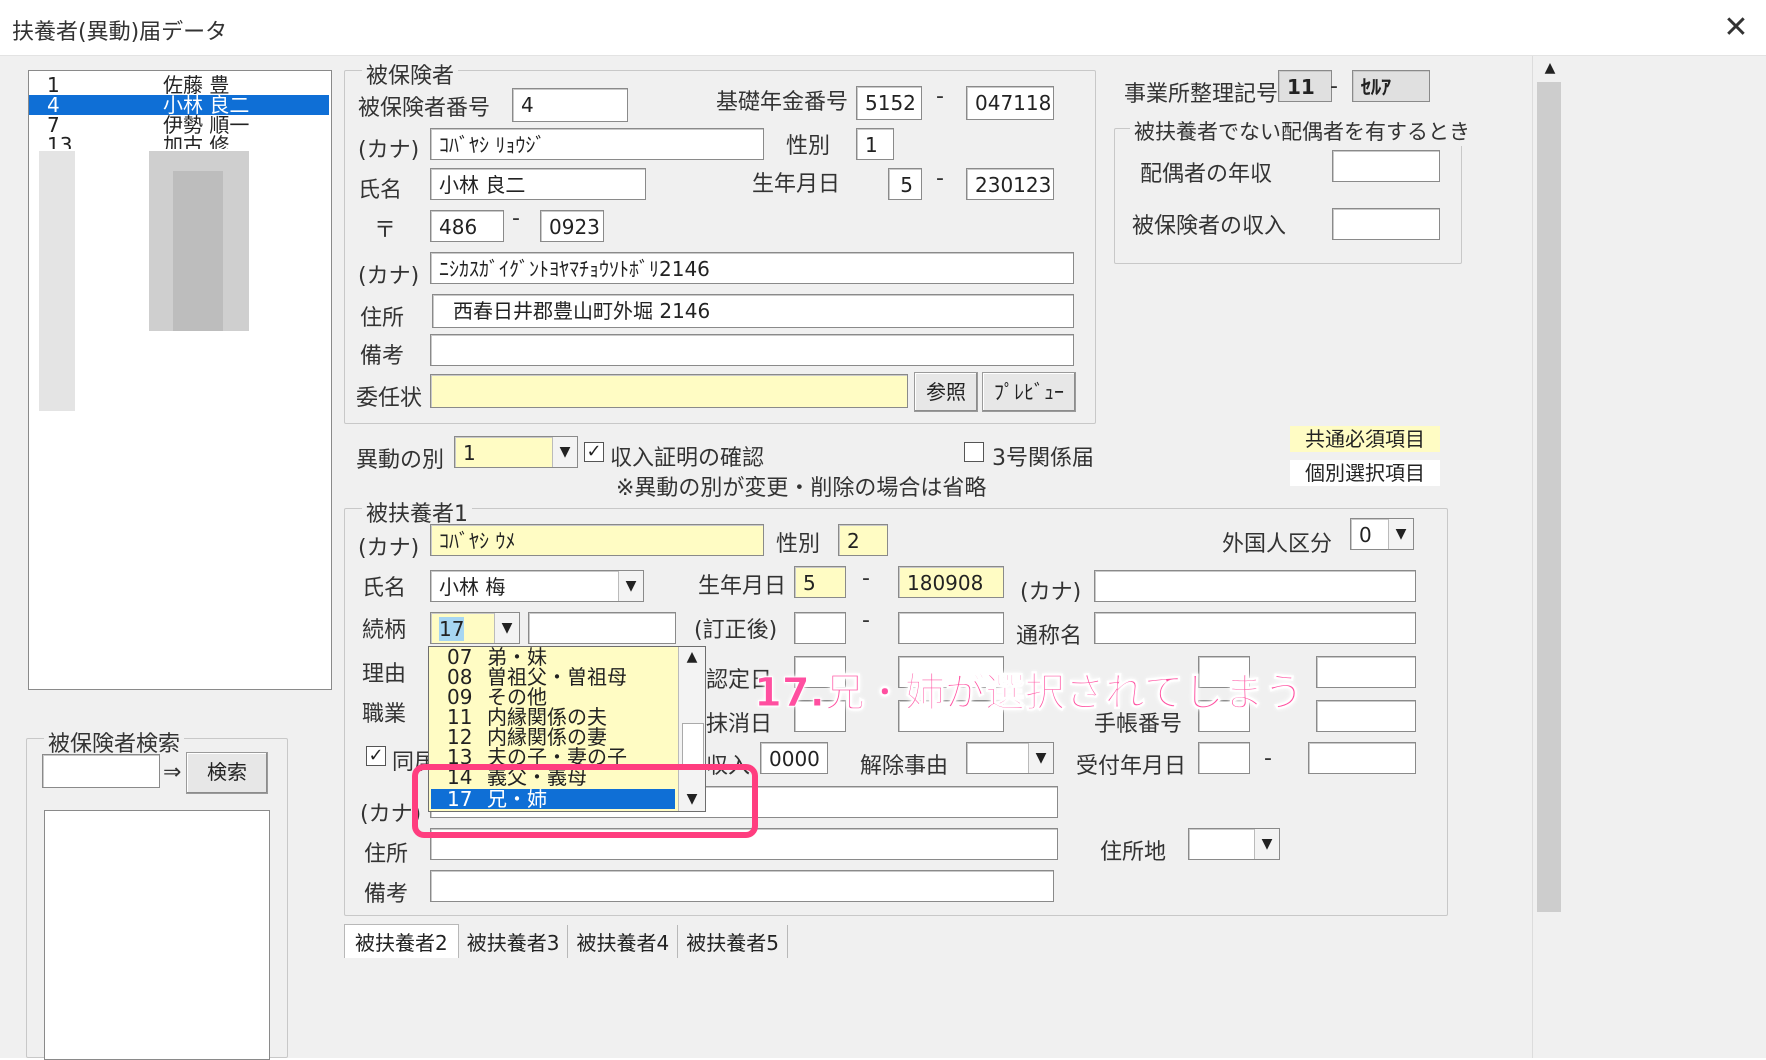 The image size is (1766, 1060). Describe the element at coordinates (794, 758) in the screenshot. I see `income-field: 0000` at that location.